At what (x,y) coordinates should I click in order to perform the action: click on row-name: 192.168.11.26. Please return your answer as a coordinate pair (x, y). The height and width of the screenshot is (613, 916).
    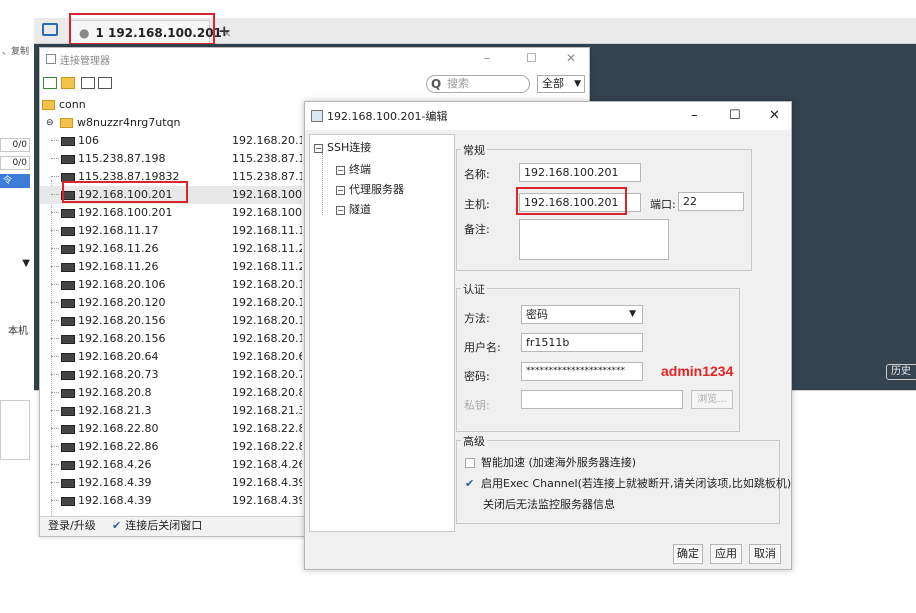
    Looking at the image, I should click on (118, 248).